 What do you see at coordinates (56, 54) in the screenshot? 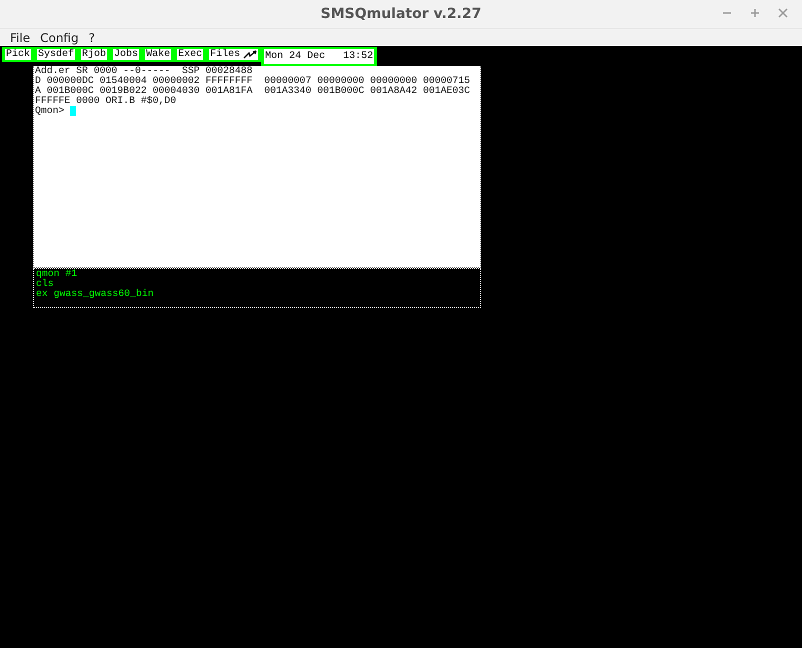
I see `toolbar-button: Sysdef` at bounding box center [56, 54].